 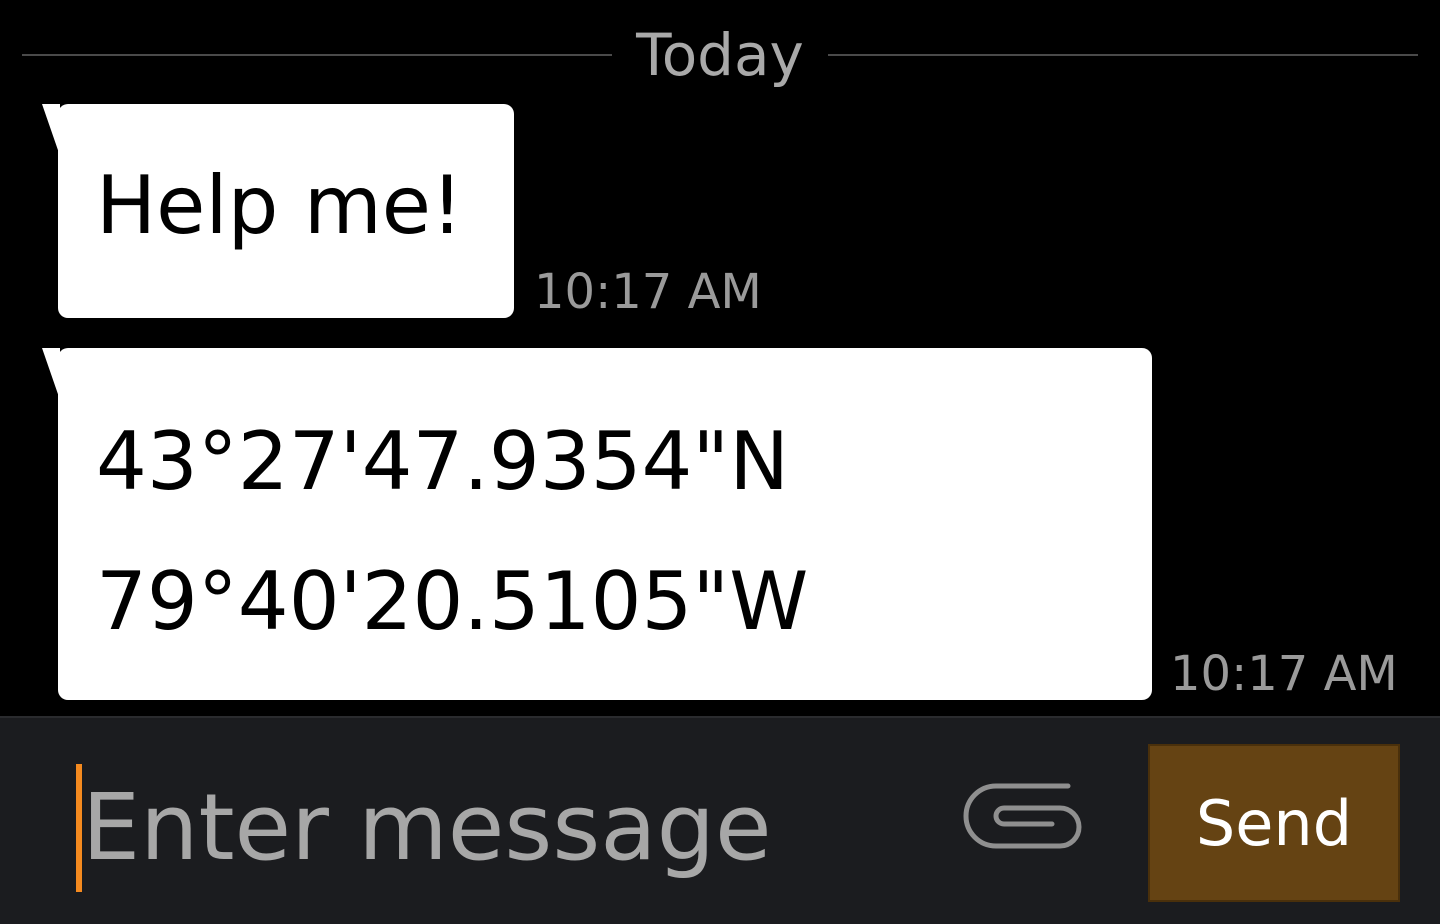 I want to click on message-input, so click(x=507, y=827).